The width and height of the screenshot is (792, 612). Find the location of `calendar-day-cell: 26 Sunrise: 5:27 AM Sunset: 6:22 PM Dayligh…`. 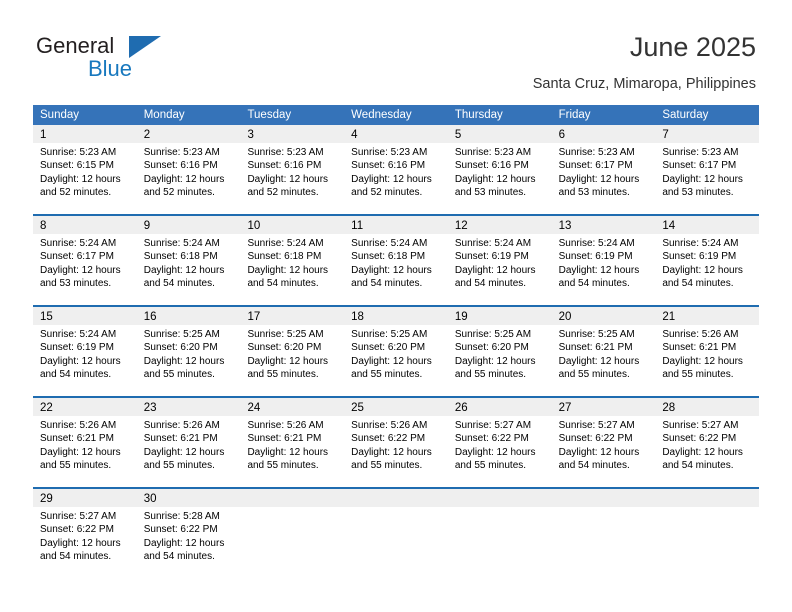

calendar-day-cell: 26 Sunrise: 5:27 AM Sunset: 6:22 PM Dayligh… is located at coordinates (499, 442).